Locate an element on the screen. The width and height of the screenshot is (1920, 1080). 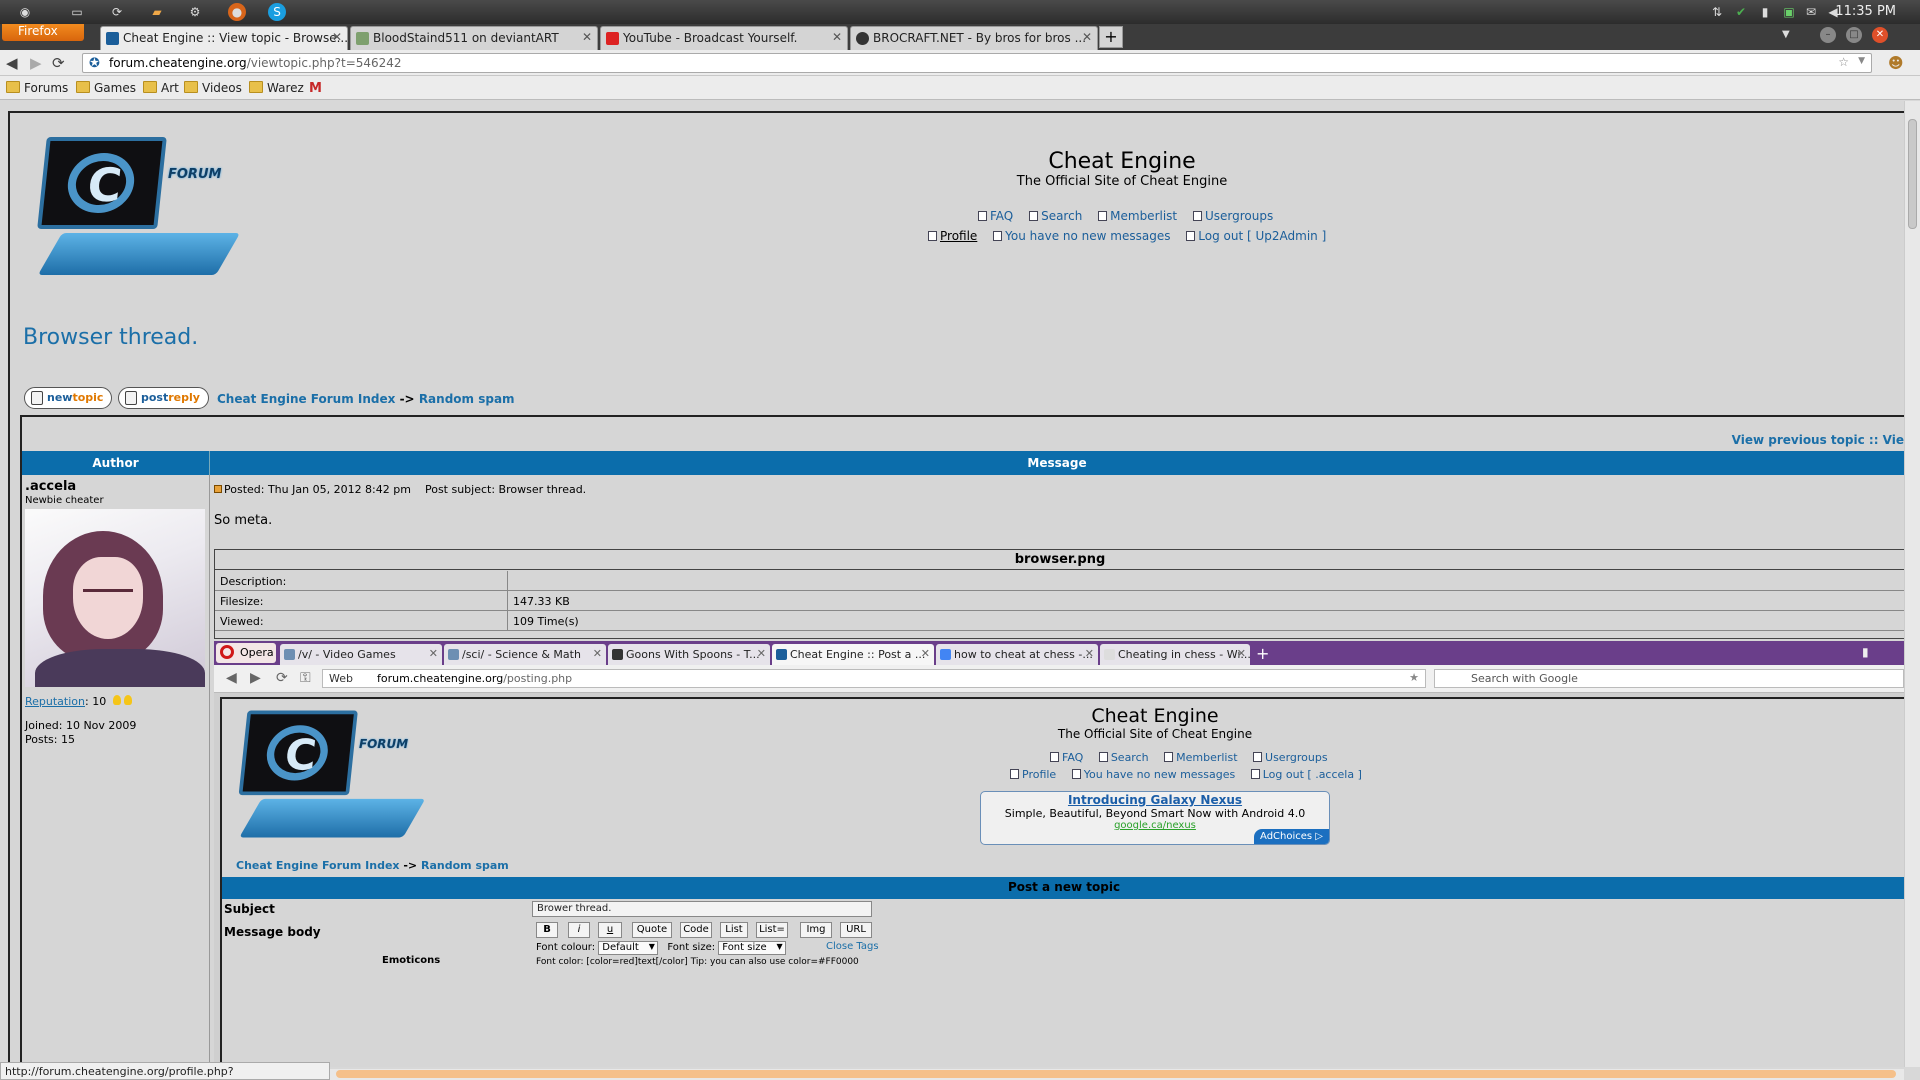
post-body: So meta. is located at coordinates (243, 520).